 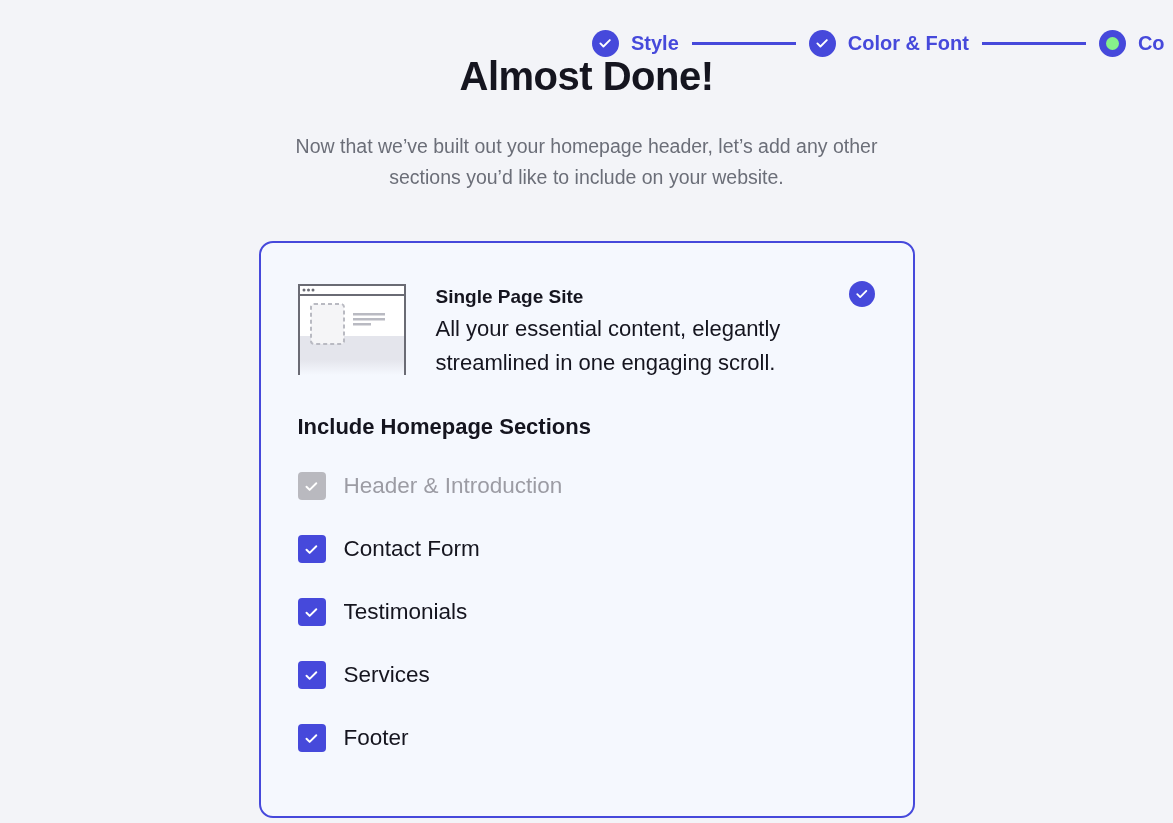 I want to click on page-layout-icon, so click(x=351, y=329).